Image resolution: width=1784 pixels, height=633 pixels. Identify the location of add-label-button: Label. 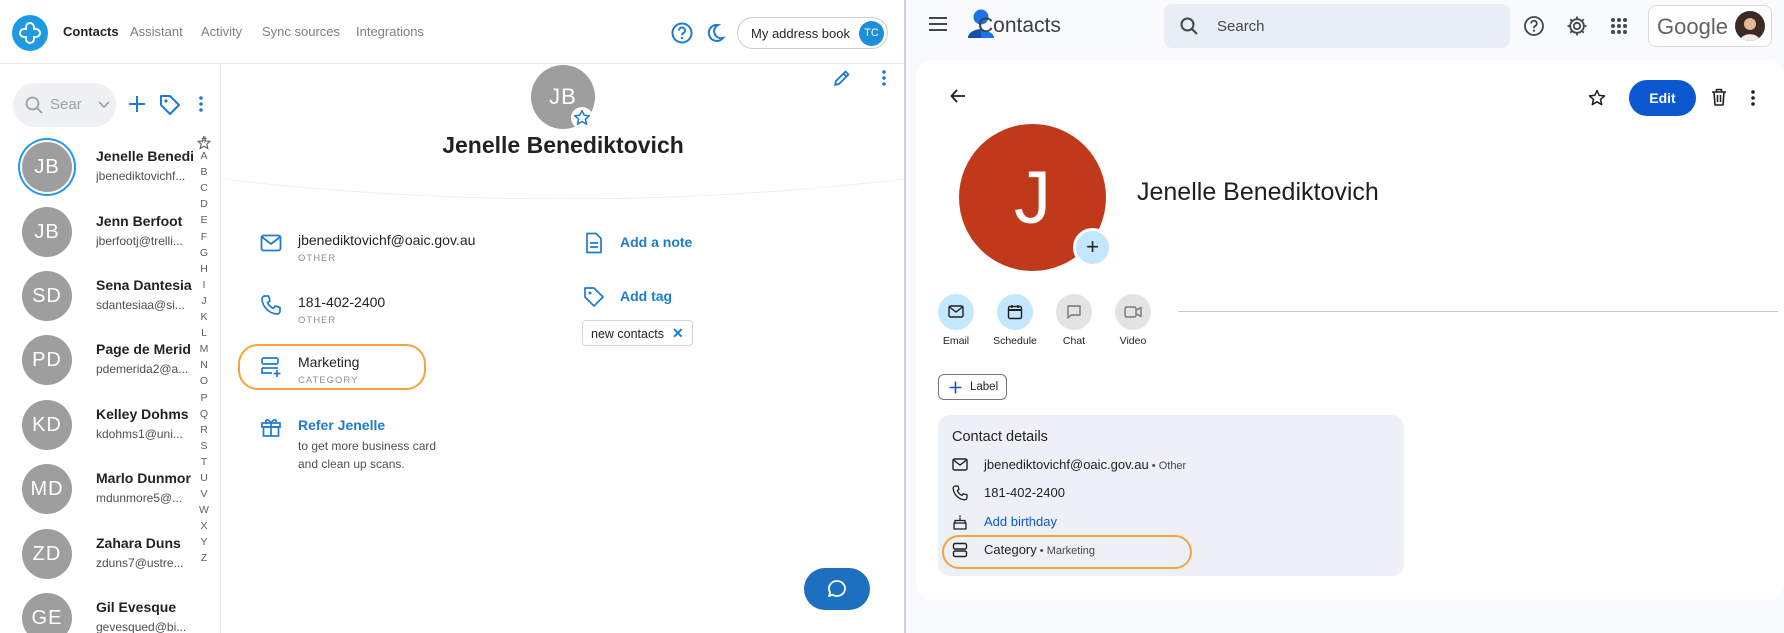
(972, 387).